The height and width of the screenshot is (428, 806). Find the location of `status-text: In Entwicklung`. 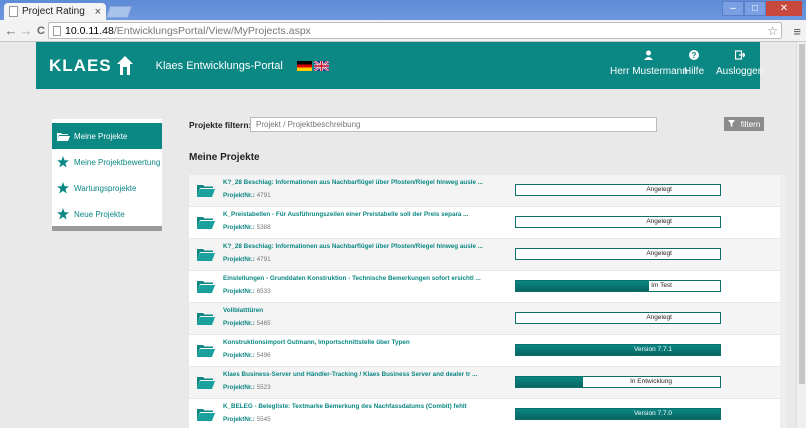

status-text: In Entwicklung is located at coordinates (651, 381).